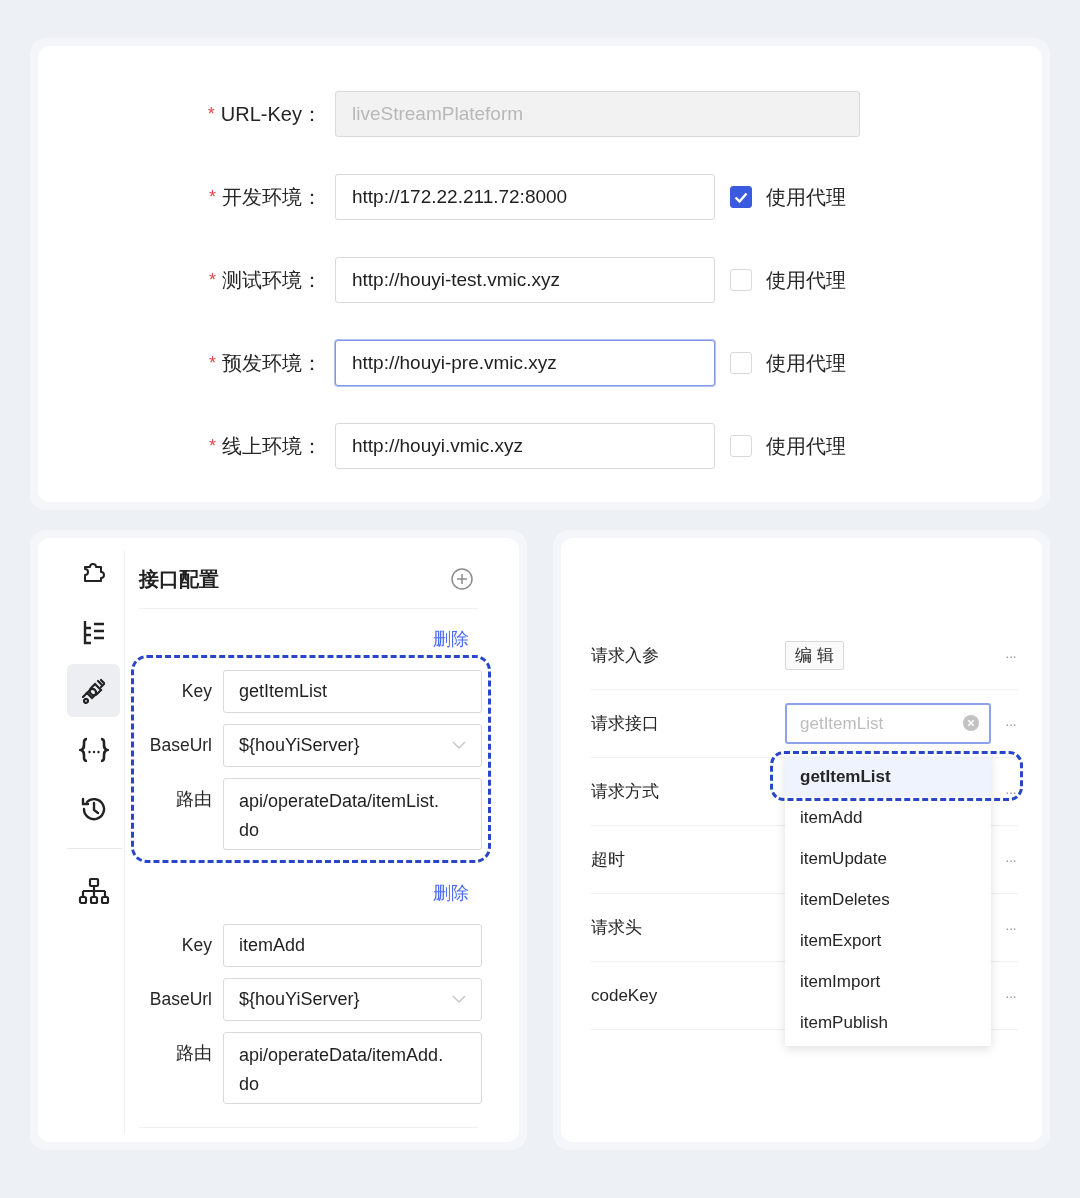 The width and height of the screenshot is (1080, 1198). What do you see at coordinates (888, 940) in the screenshot?
I see `dropdown-option: itemExport` at bounding box center [888, 940].